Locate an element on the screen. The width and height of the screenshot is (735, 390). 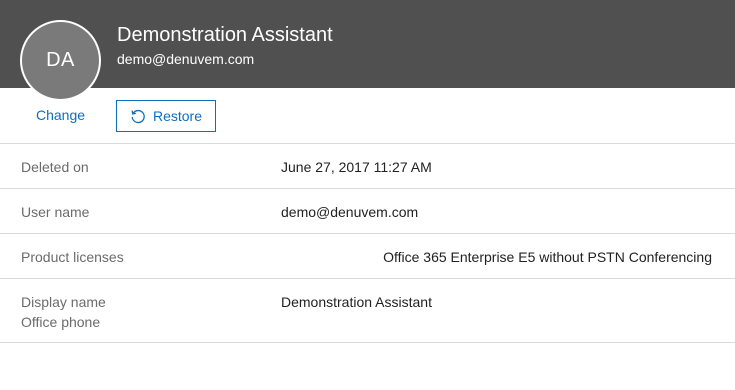
display-name-value: Demonstration Assistant is located at coordinates (356, 302).